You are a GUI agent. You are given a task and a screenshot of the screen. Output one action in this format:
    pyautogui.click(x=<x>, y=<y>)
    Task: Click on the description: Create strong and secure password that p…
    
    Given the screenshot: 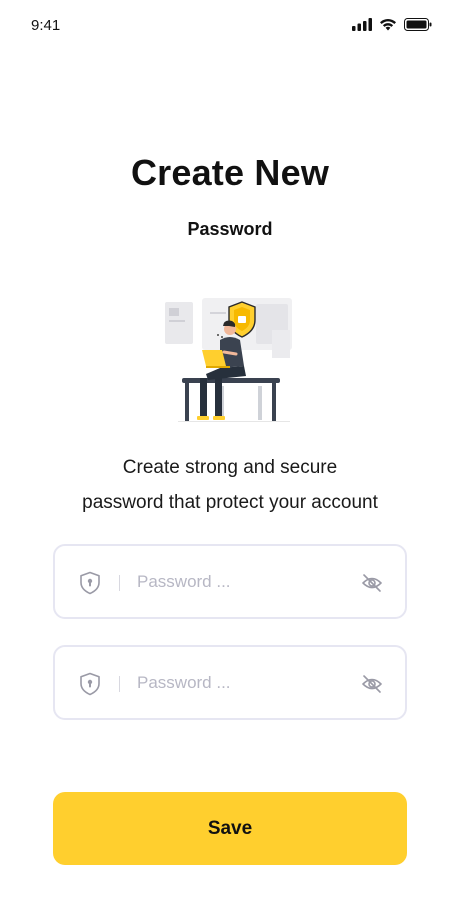 What is the action you would take?
    pyautogui.click(x=230, y=485)
    